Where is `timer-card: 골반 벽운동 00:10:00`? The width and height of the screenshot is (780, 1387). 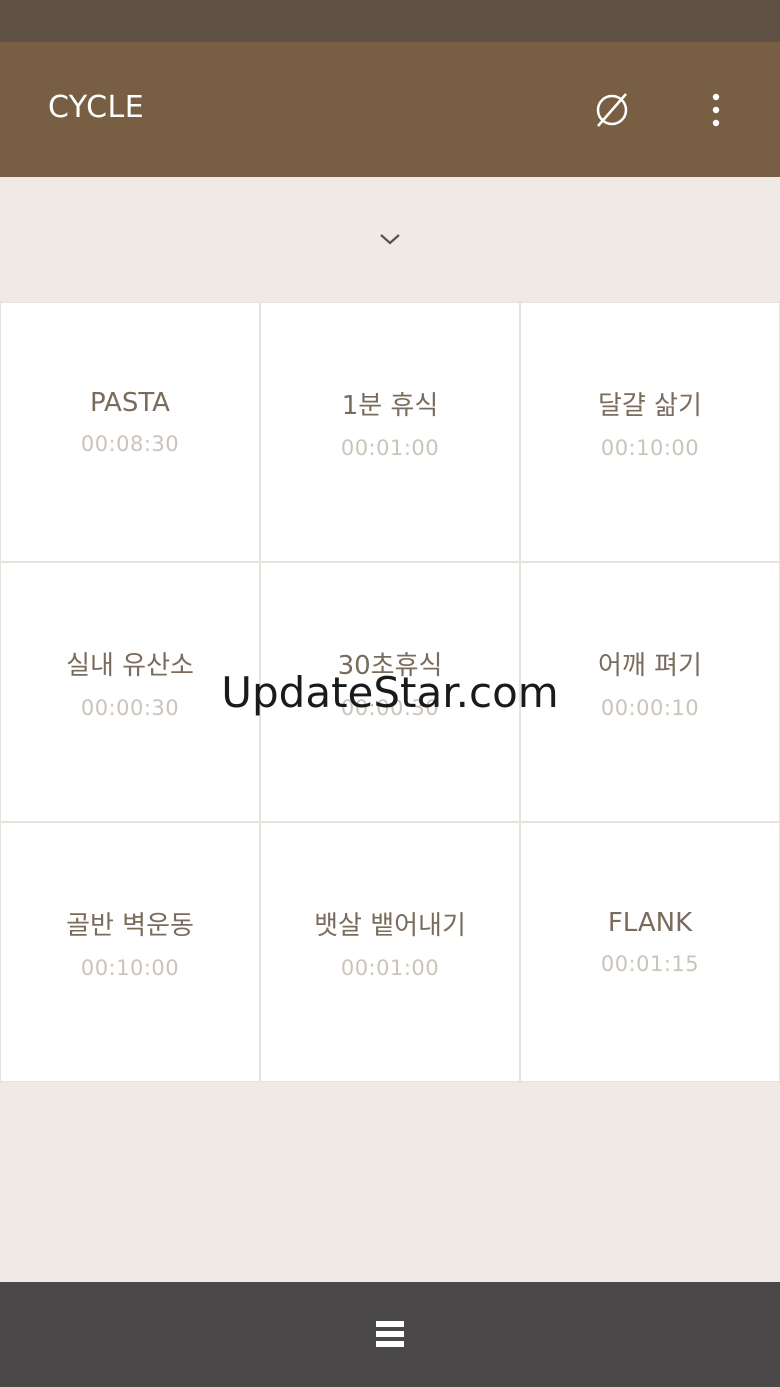
timer-card: 골반 벽운동 00:10:00 is located at coordinates (130, 952).